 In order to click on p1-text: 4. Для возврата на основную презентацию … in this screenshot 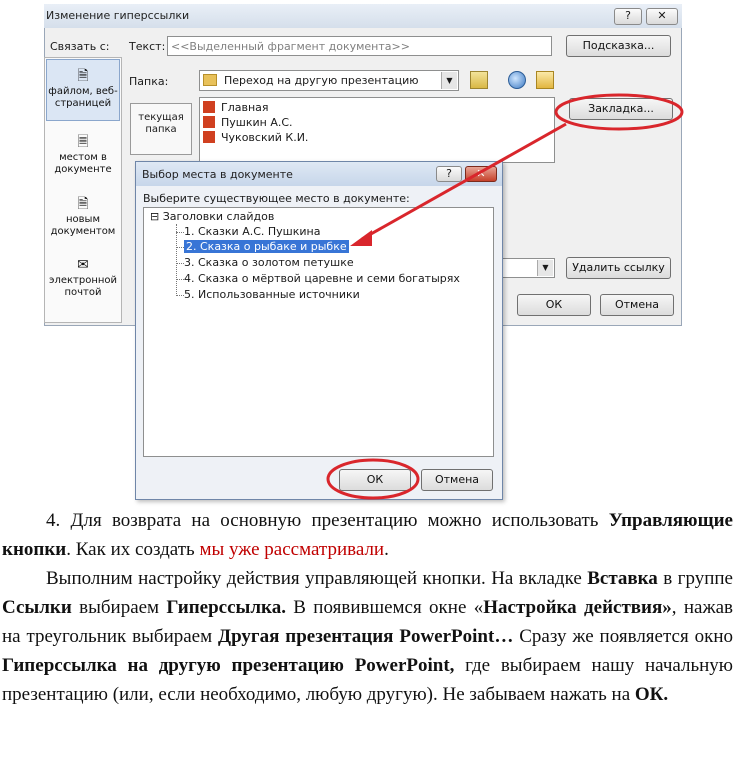, I will do `click(327, 520)`.